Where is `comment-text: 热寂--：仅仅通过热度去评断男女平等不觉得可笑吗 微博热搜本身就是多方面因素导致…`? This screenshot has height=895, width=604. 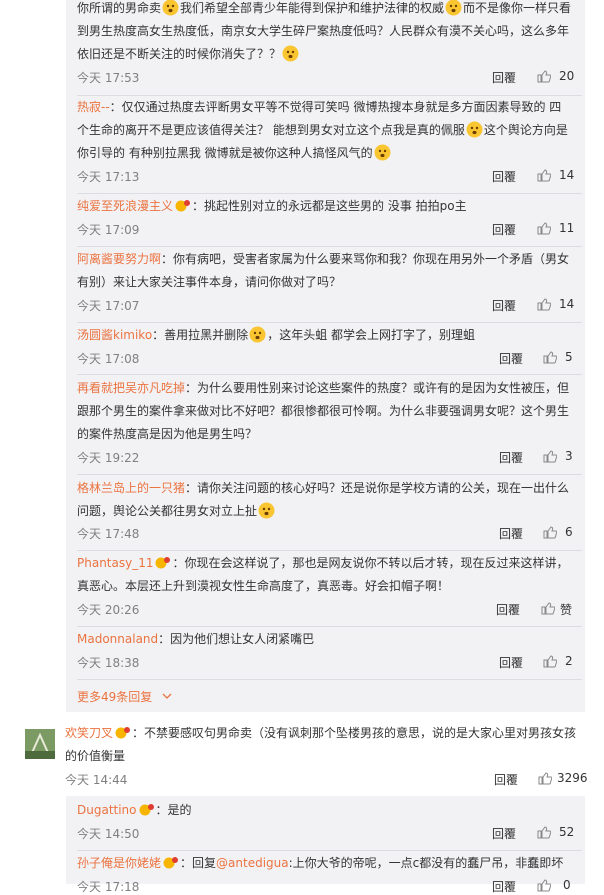 comment-text: 热寂--：仅仅通过热度去评断男女平等不觉得可笑吗 微博热搜本身就是多方面因素导致… is located at coordinates (322, 130).